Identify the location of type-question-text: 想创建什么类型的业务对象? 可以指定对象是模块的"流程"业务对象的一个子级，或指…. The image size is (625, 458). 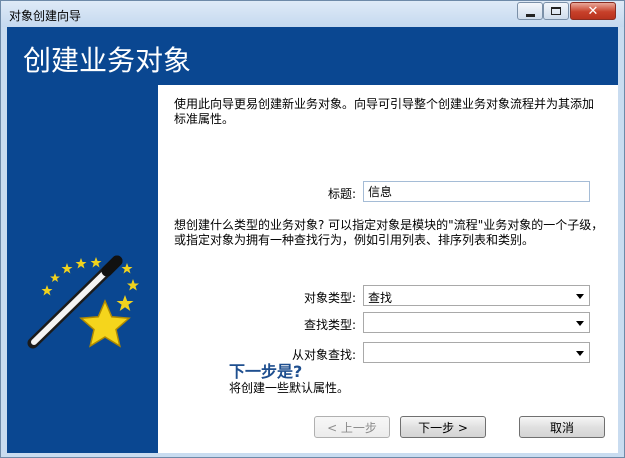
(389, 232).